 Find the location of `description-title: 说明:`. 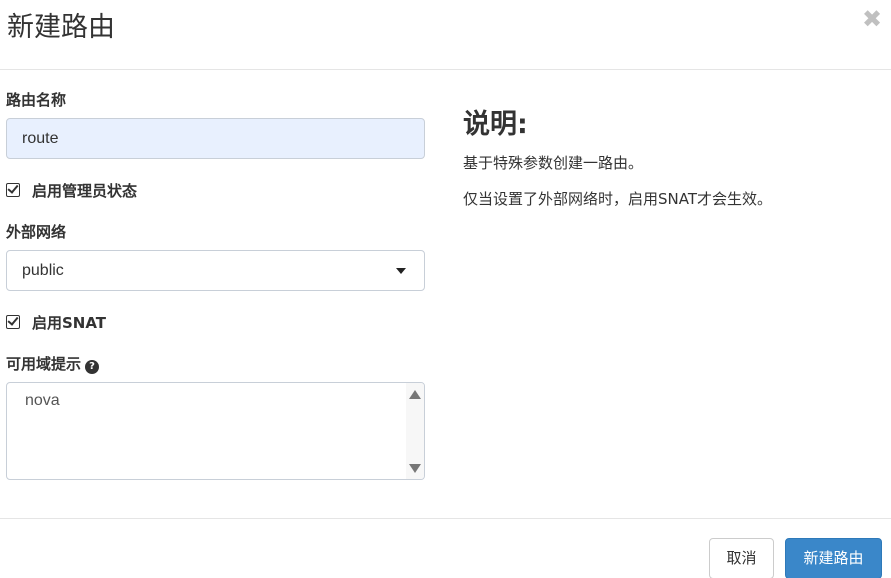

description-title: 说明: is located at coordinates (495, 124).